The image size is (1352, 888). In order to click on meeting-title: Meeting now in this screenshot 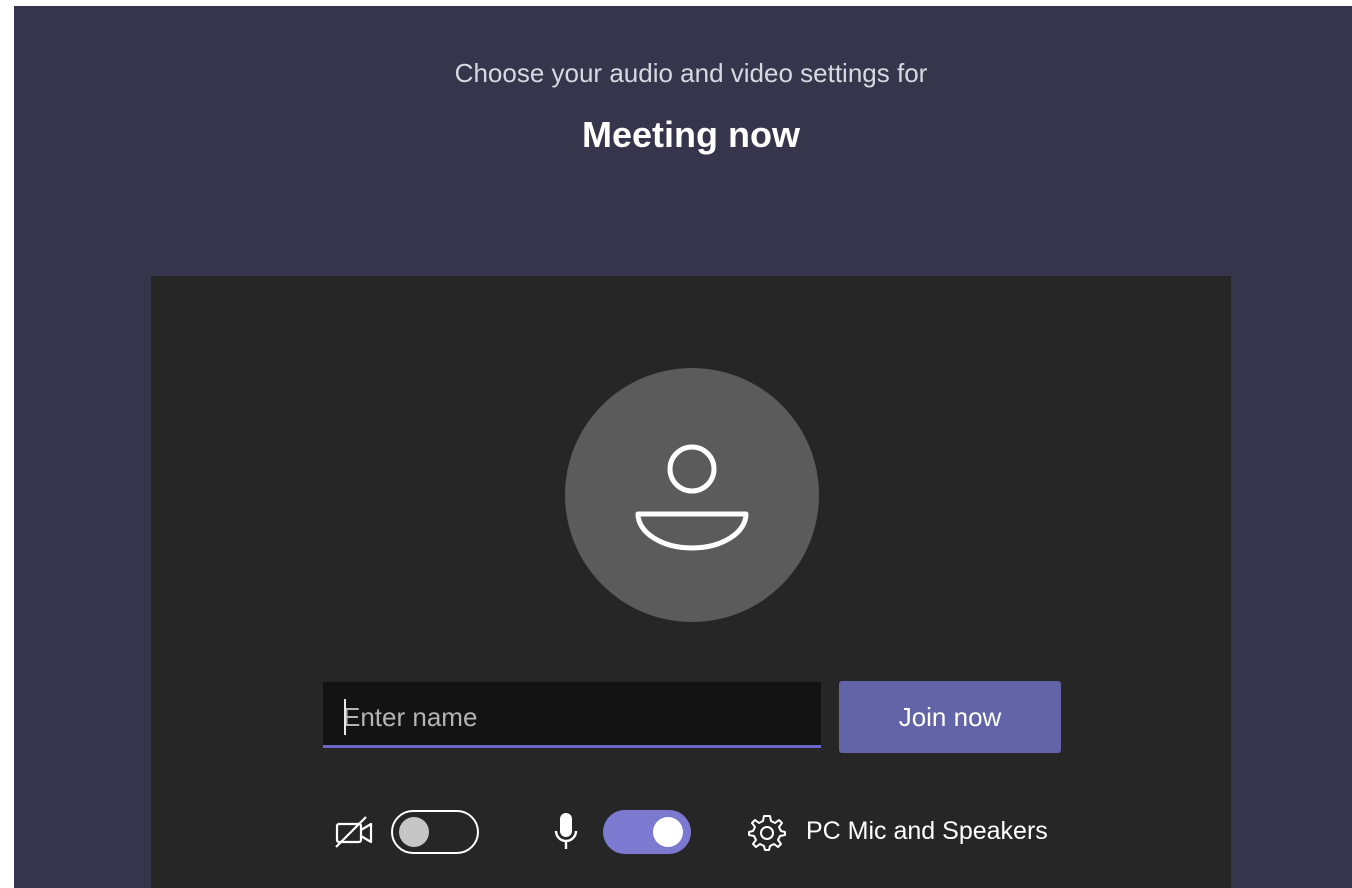, I will do `click(691, 134)`.